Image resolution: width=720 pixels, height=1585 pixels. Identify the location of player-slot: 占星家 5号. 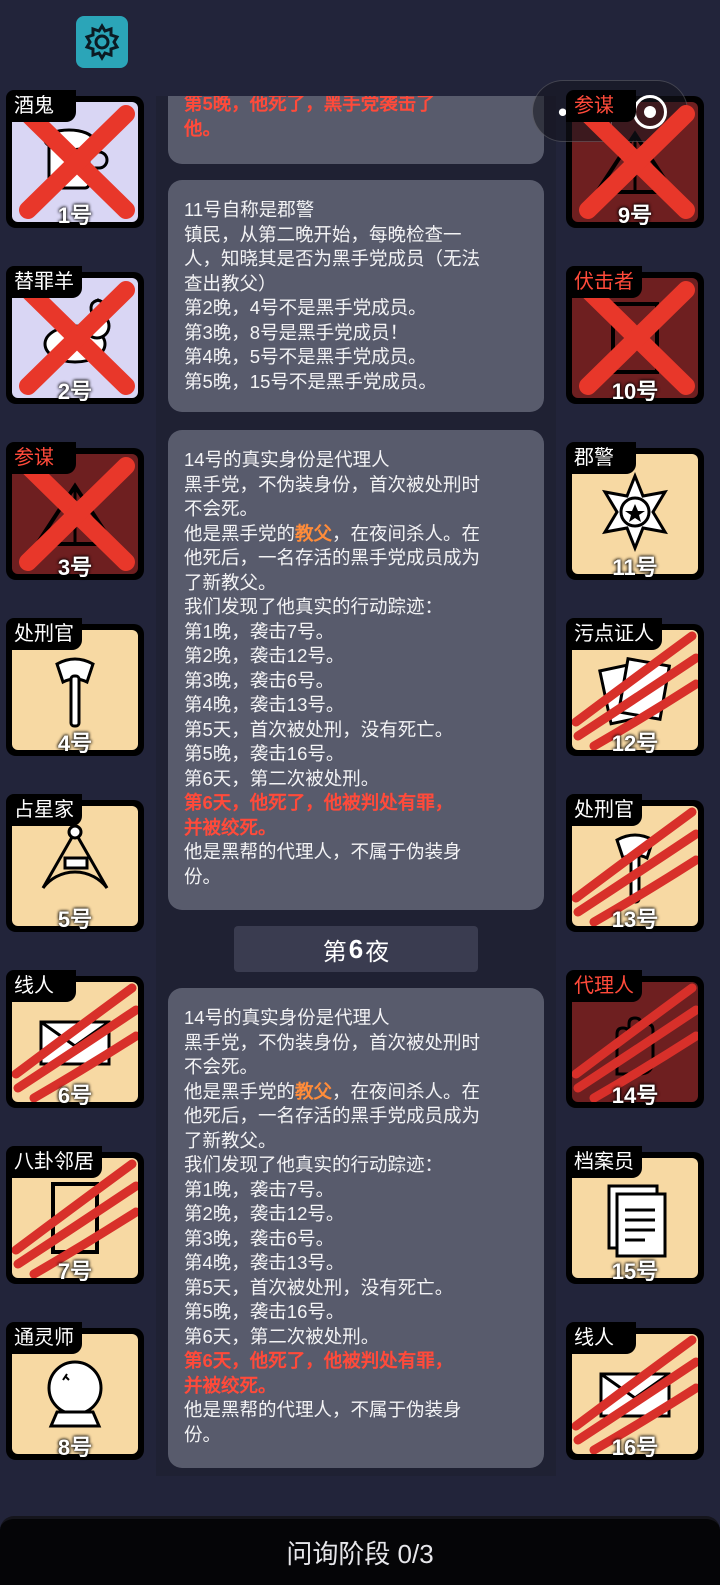
(75, 864).